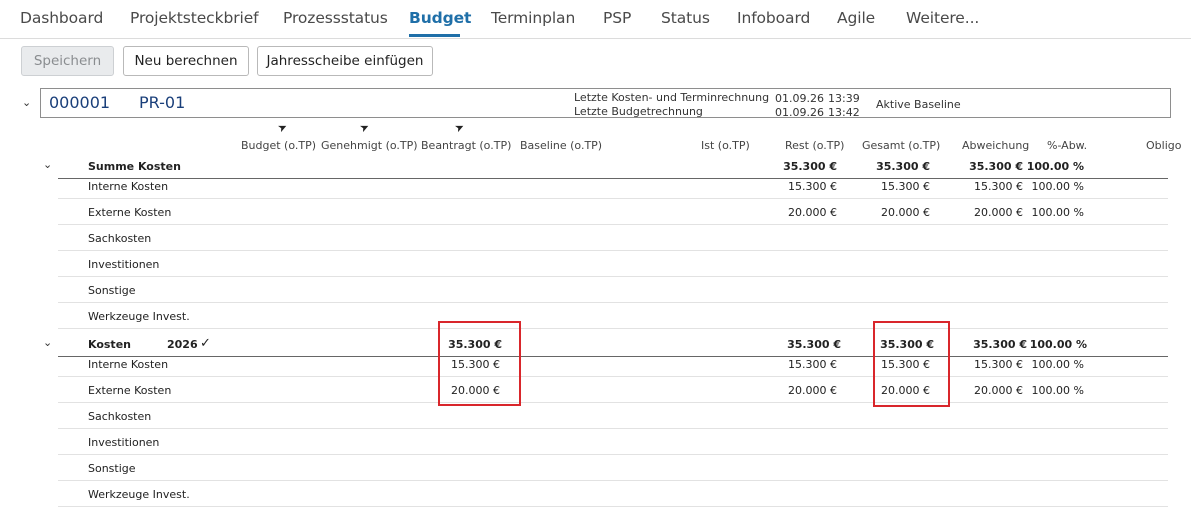 The image size is (1191, 511). I want to click on recalculate-button: Neu berechnen, so click(186, 61).